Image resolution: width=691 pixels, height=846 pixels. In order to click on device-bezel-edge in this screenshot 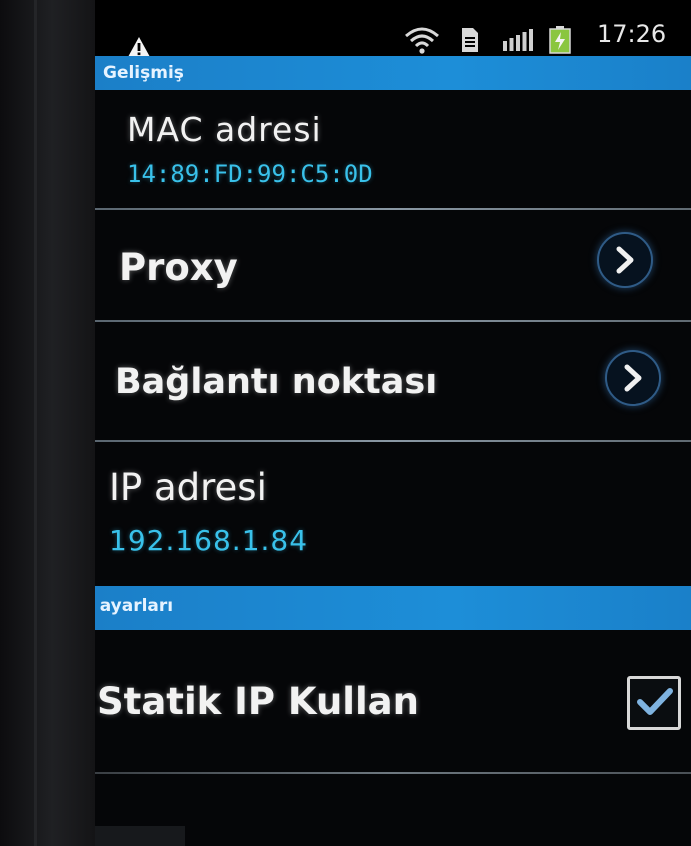, I will do `click(35, 423)`.